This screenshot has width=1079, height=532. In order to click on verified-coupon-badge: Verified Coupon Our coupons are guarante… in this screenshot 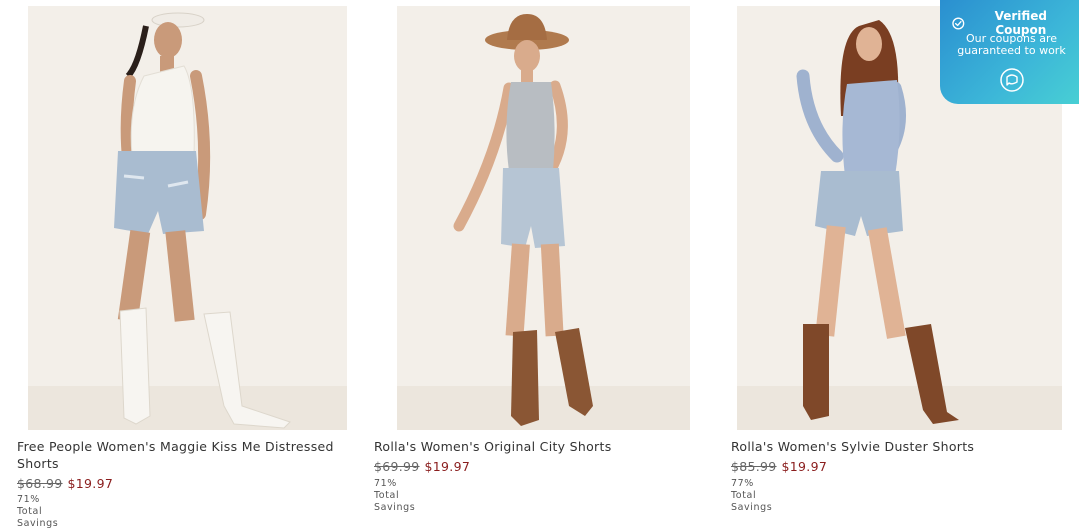, I will do `click(1009, 52)`.